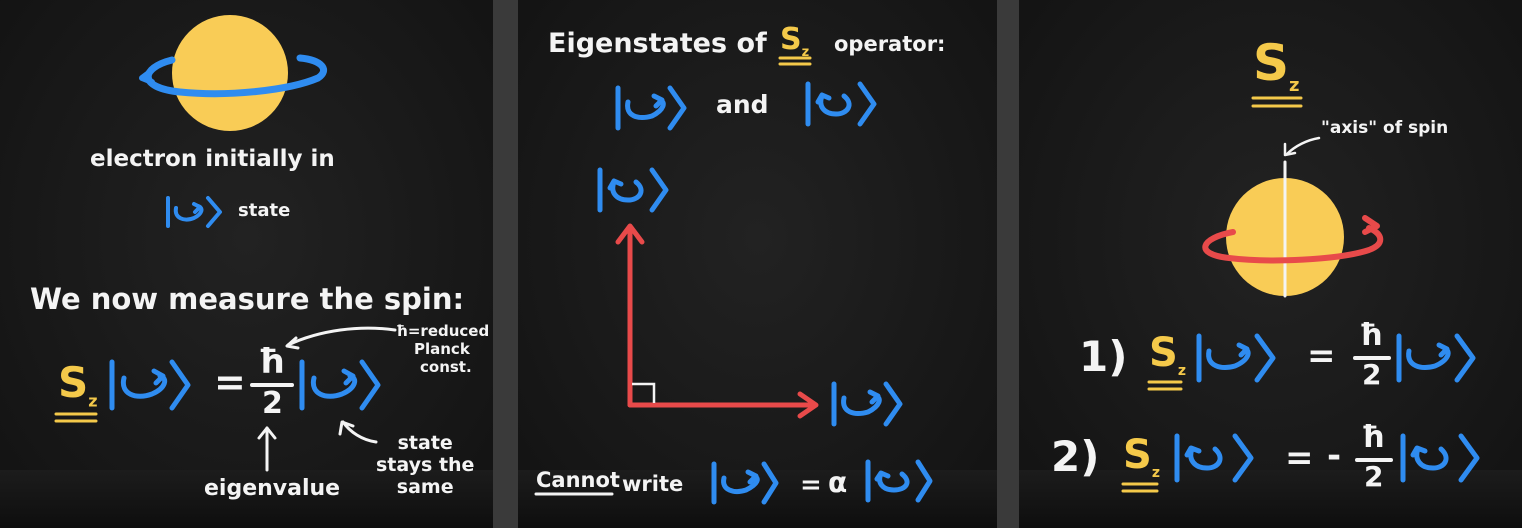 The image size is (1522, 528). What do you see at coordinates (578, 480) in the screenshot?
I see `cannot-label: Cannot` at bounding box center [578, 480].